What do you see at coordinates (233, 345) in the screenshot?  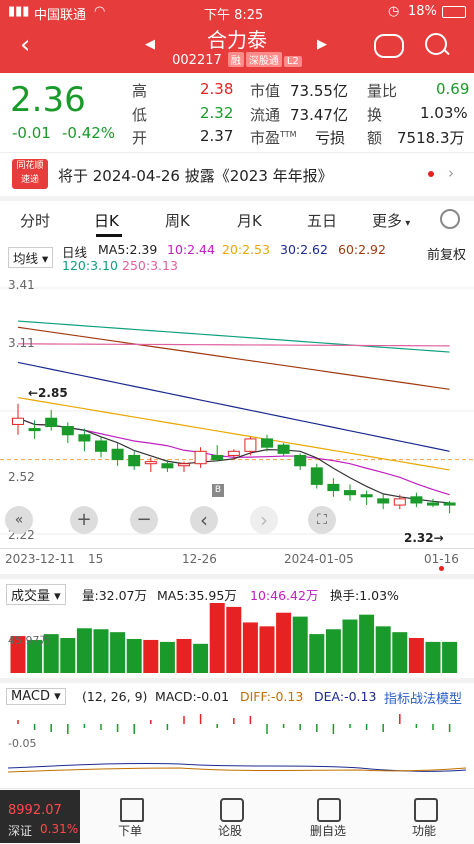 I see `ma250-line` at bounding box center [233, 345].